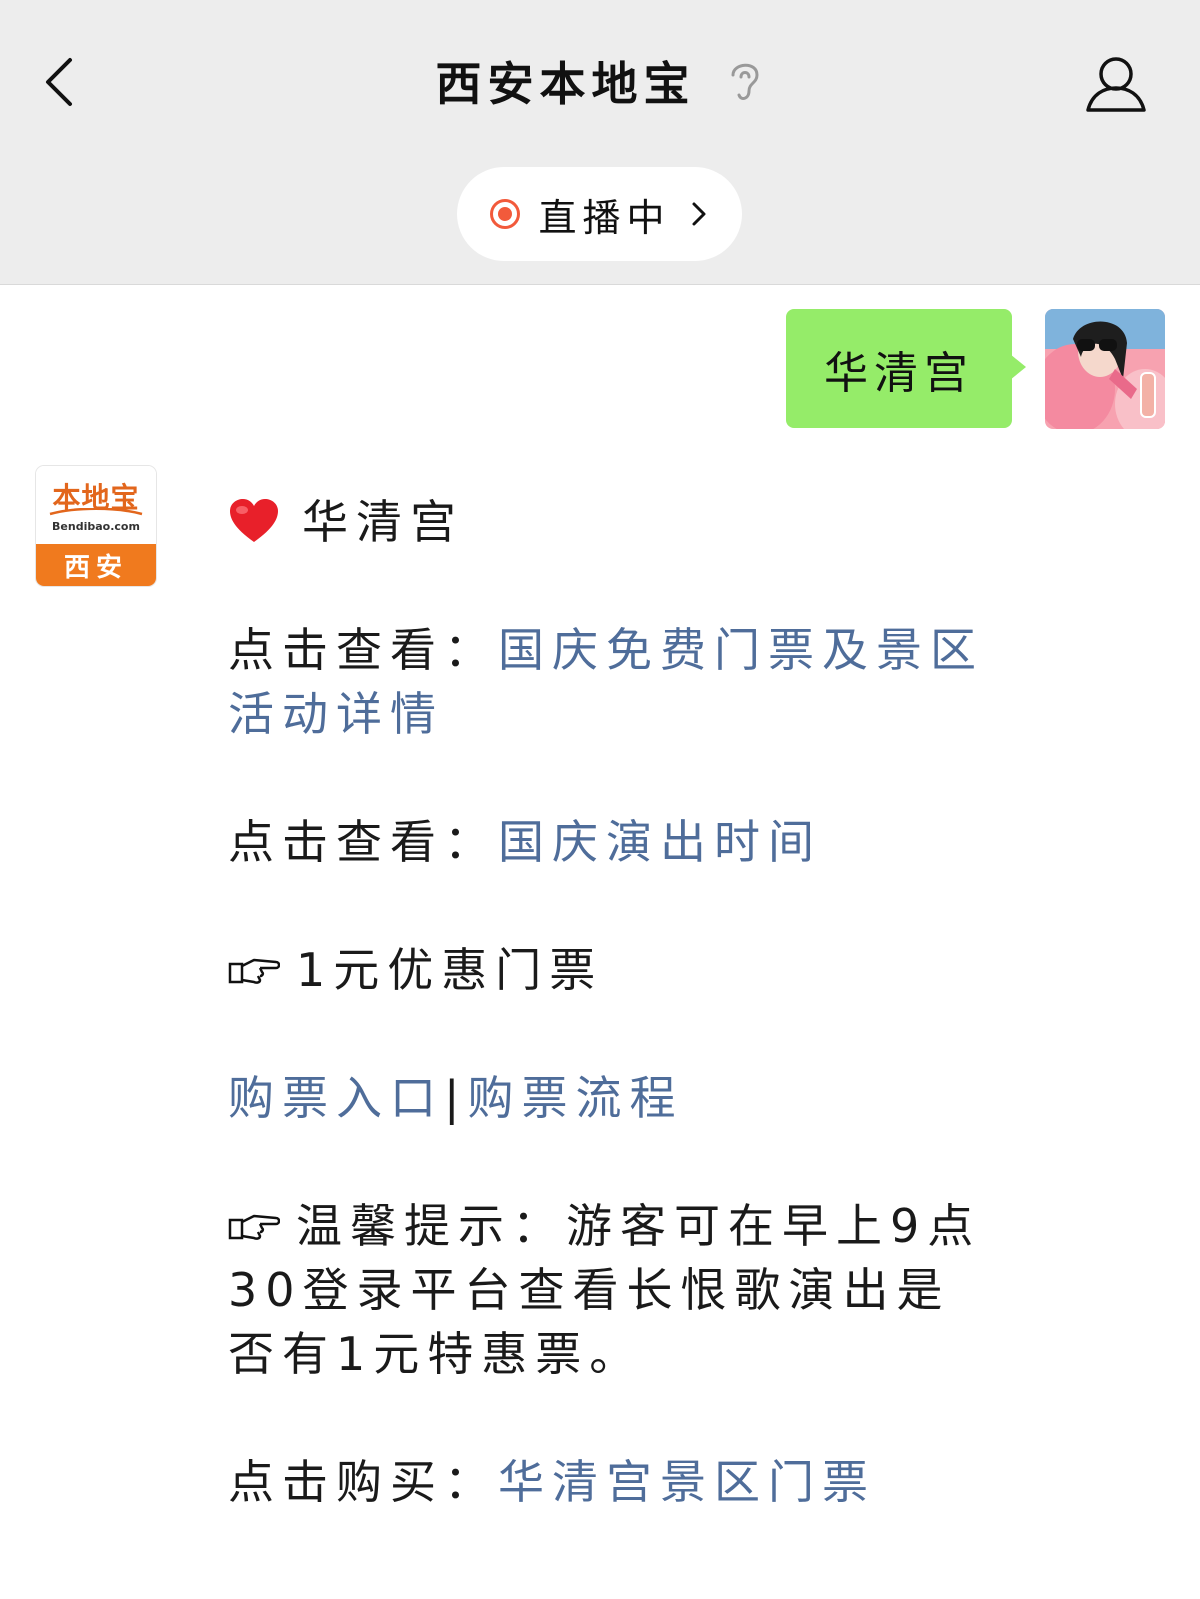  I want to click on reply-line-tickets: 点击购买：华清宫景区门票, so click(608, 1482).